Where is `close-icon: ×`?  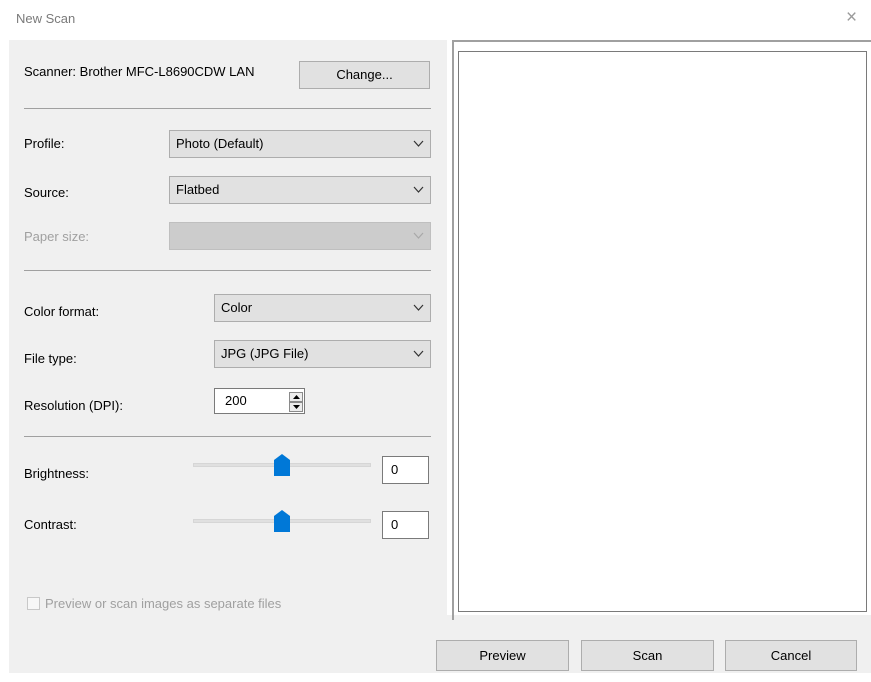 close-icon: × is located at coordinates (851, 17).